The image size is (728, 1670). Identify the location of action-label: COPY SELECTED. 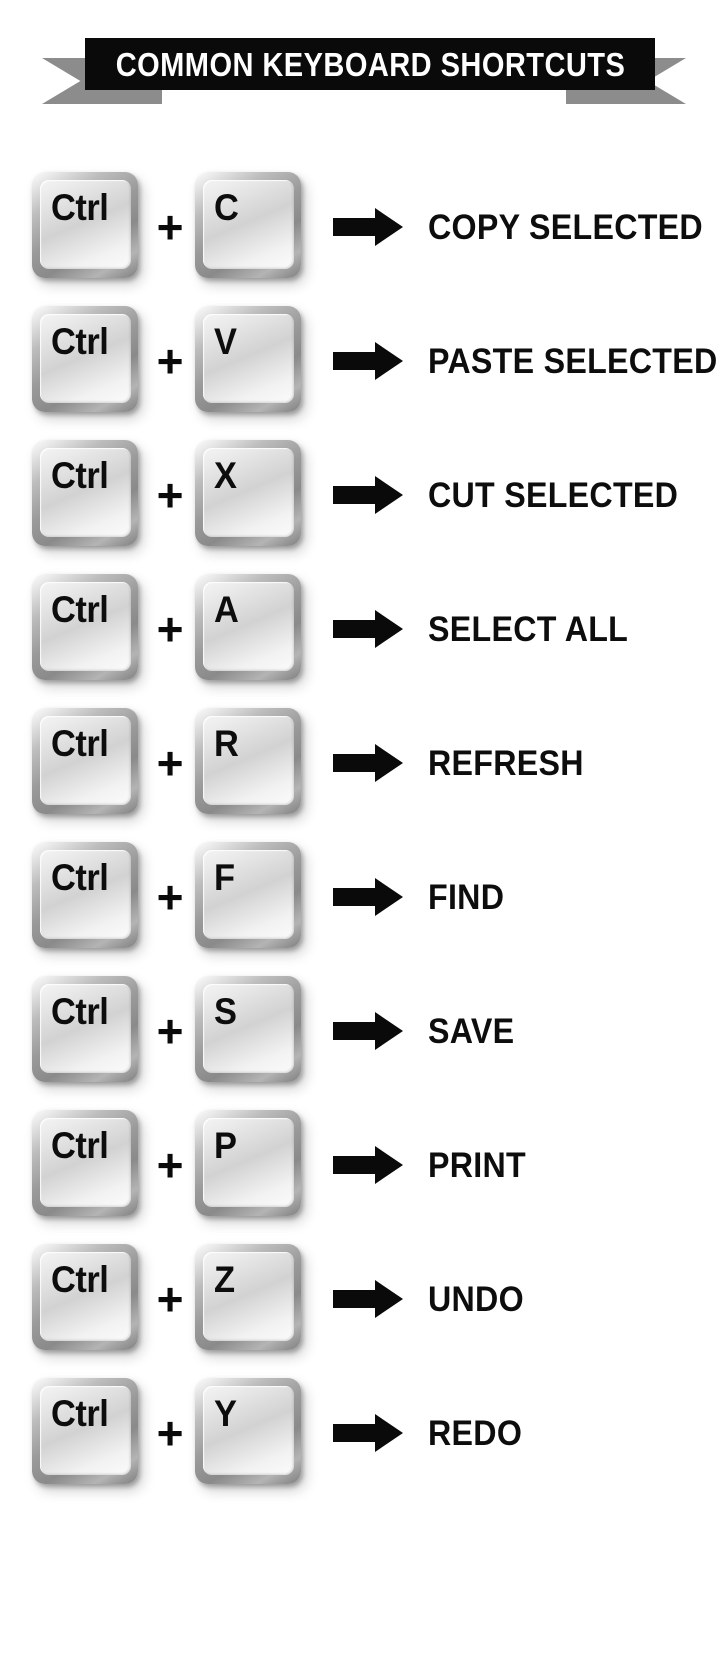
(565, 227).